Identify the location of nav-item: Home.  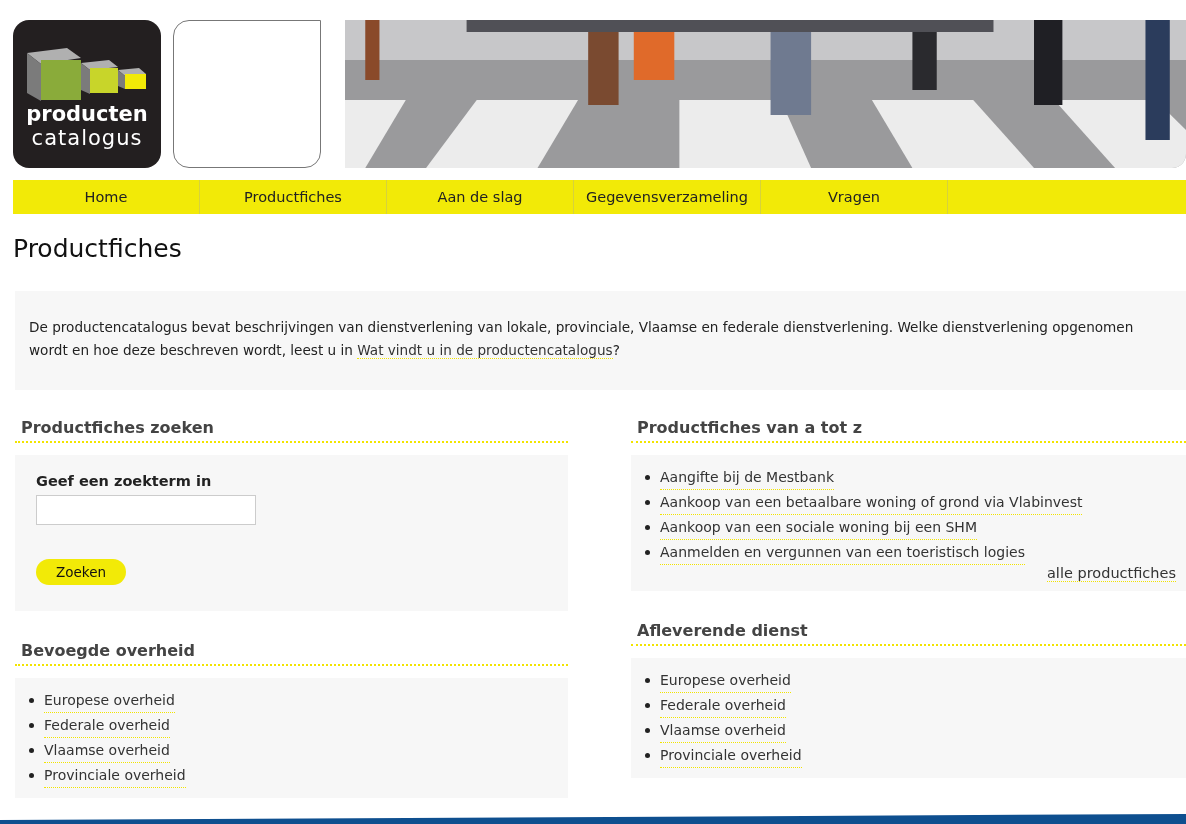
(106, 197).